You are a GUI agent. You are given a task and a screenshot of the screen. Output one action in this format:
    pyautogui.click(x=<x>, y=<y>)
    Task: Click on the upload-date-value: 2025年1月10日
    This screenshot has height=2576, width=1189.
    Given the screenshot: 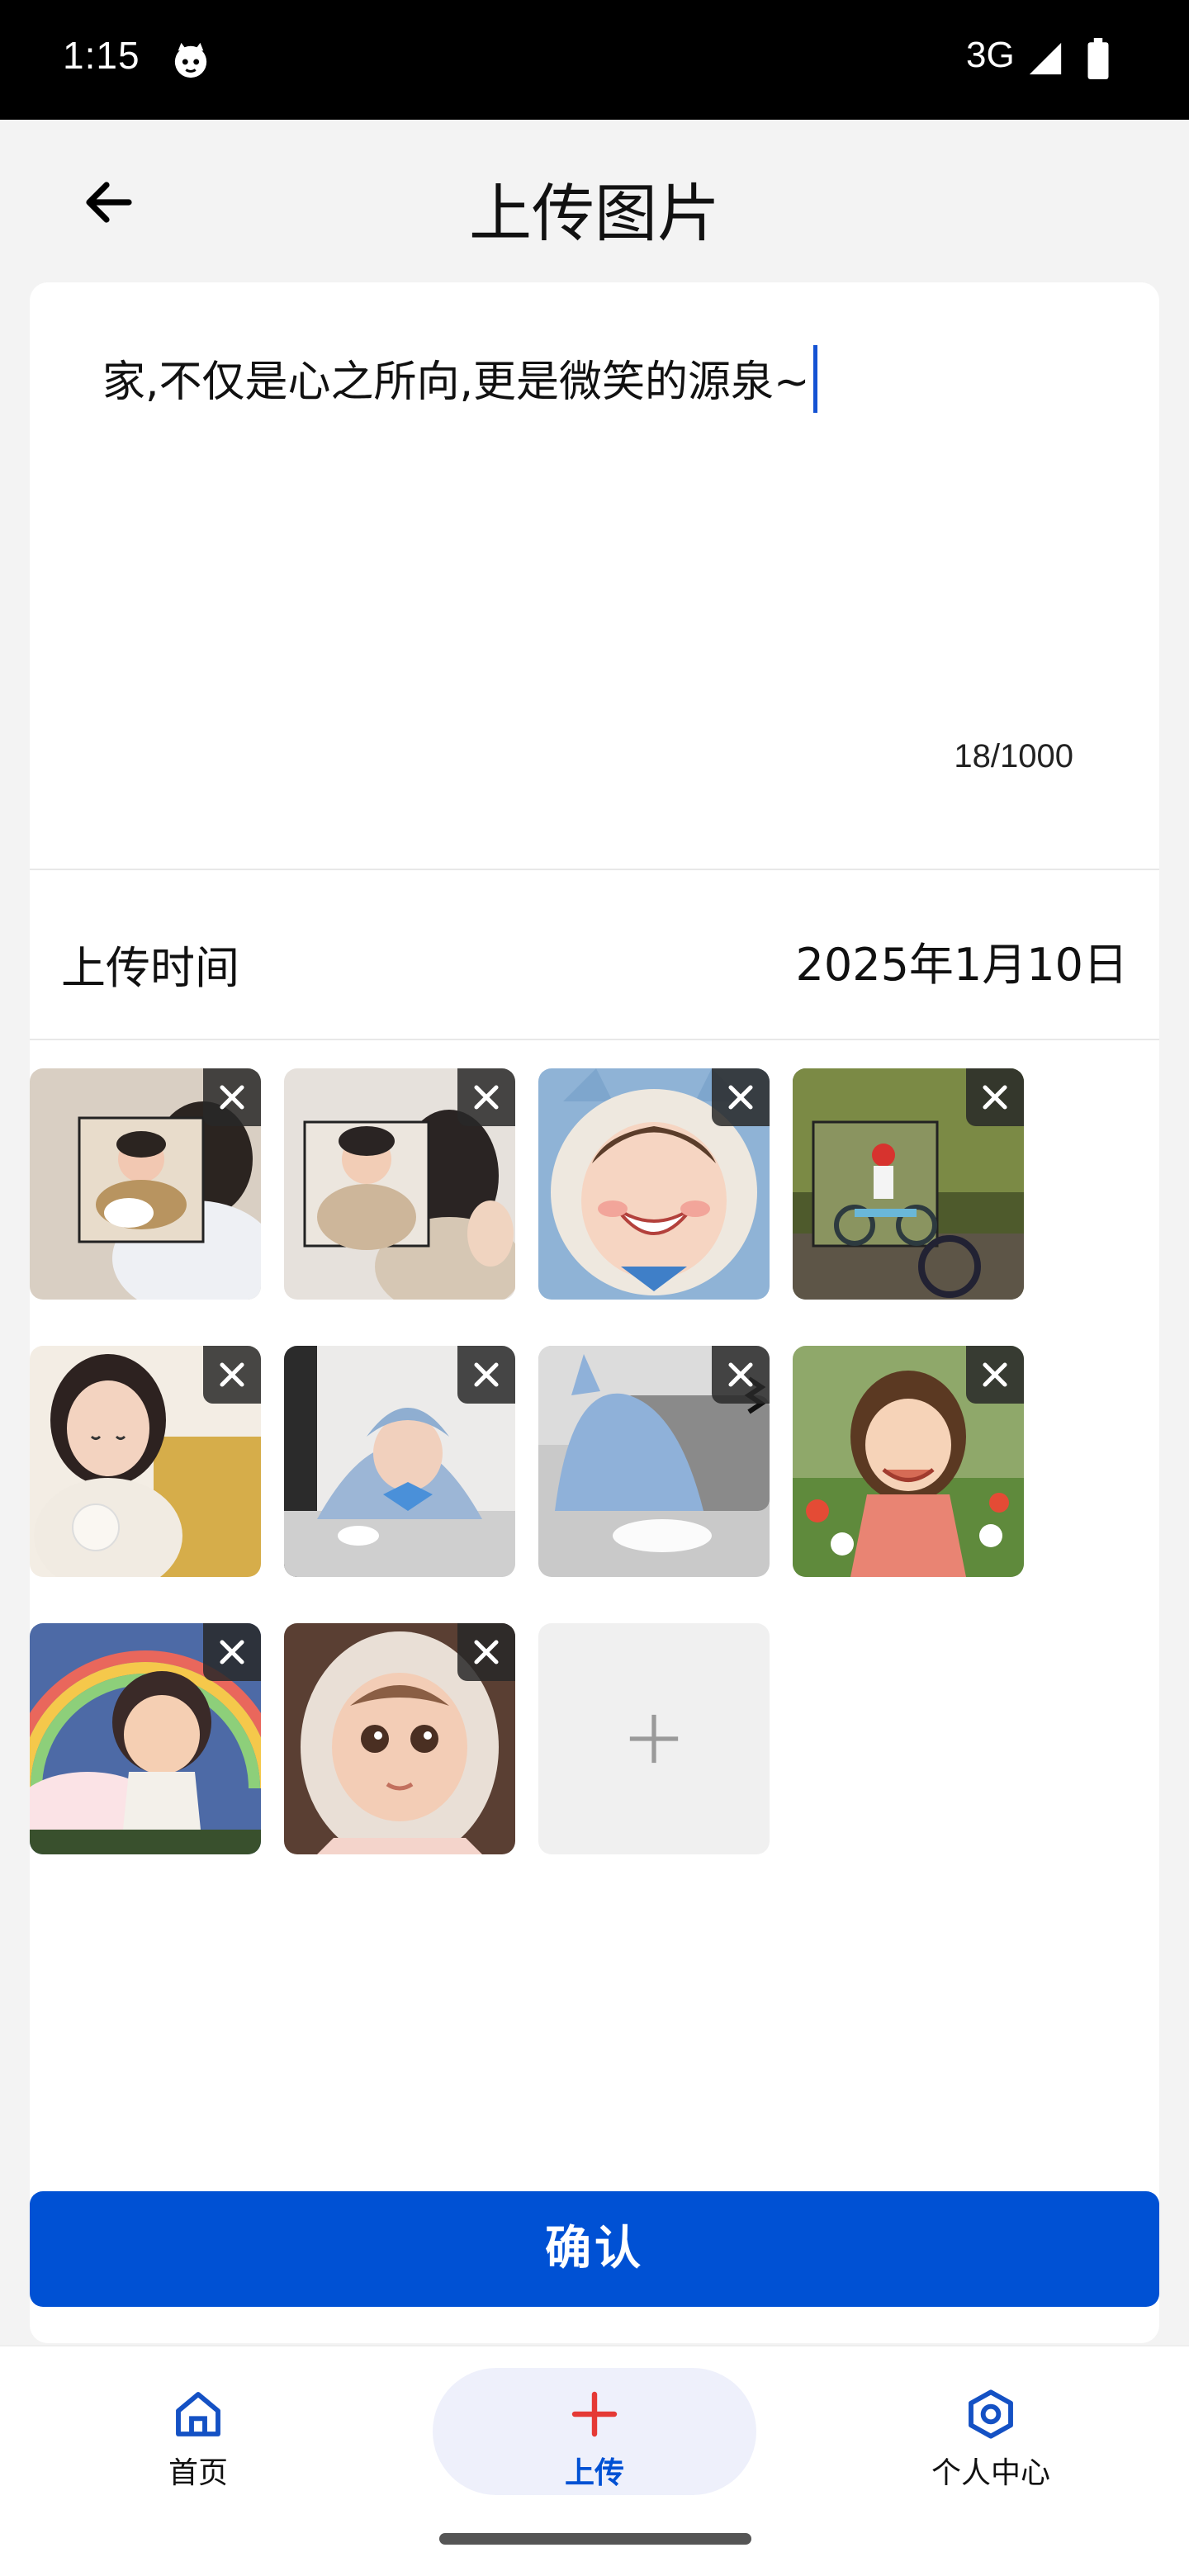 What is the action you would take?
    pyautogui.click(x=962, y=960)
    